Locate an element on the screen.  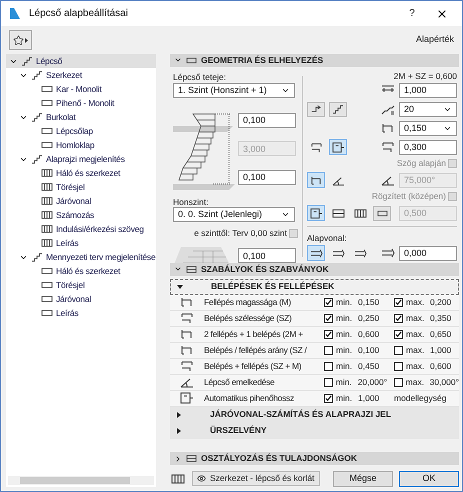
field-label: Honszint: is located at coordinates (191, 201).